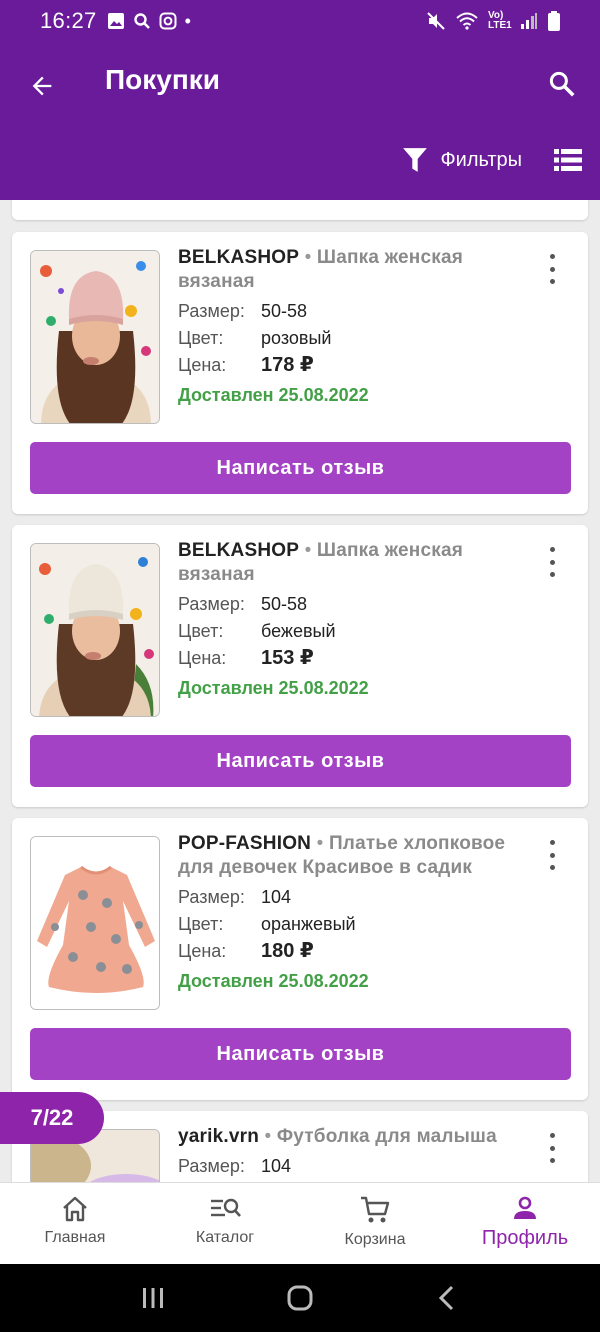 The width and height of the screenshot is (600, 1332). Describe the element at coordinates (75, 1209) in the screenshot. I see `home-icon` at that location.